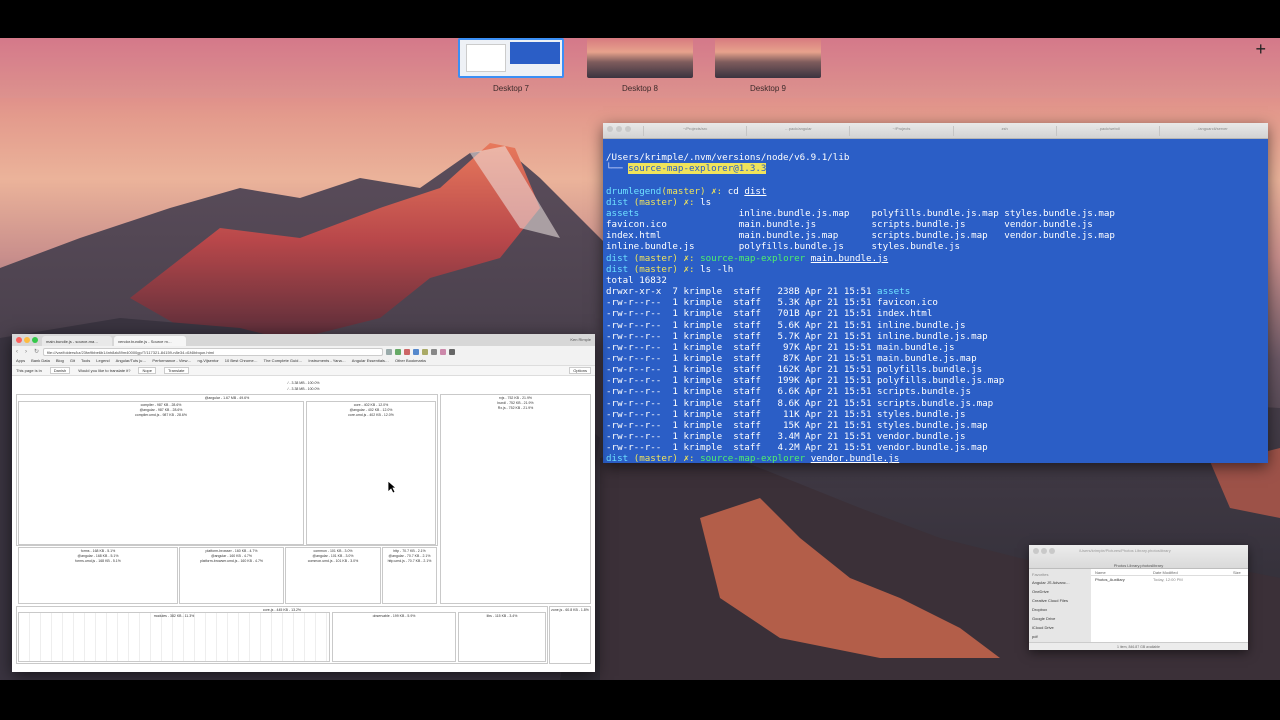 The height and width of the screenshot is (720, 1280). What do you see at coordinates (1060, 609) in the screenshot?
I see `sidebar-item: Dropbox` at bounding box center [1060, 609].